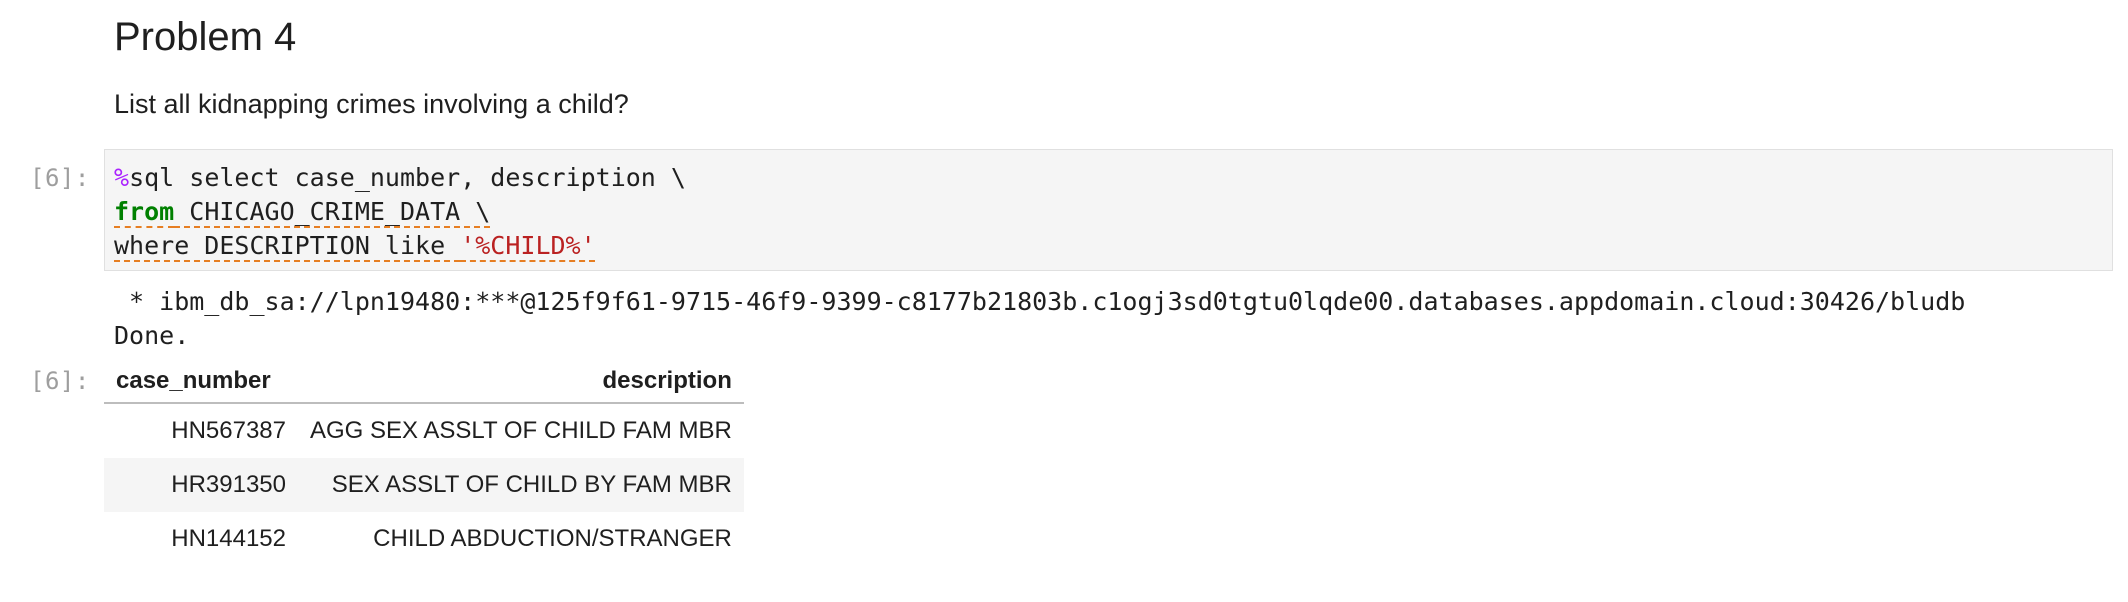 The image size is (2128, 602). Describe the element at coordinates (528, 245) in the screenshot. I see `code-string-literal: '%CHILD%'` at that location.